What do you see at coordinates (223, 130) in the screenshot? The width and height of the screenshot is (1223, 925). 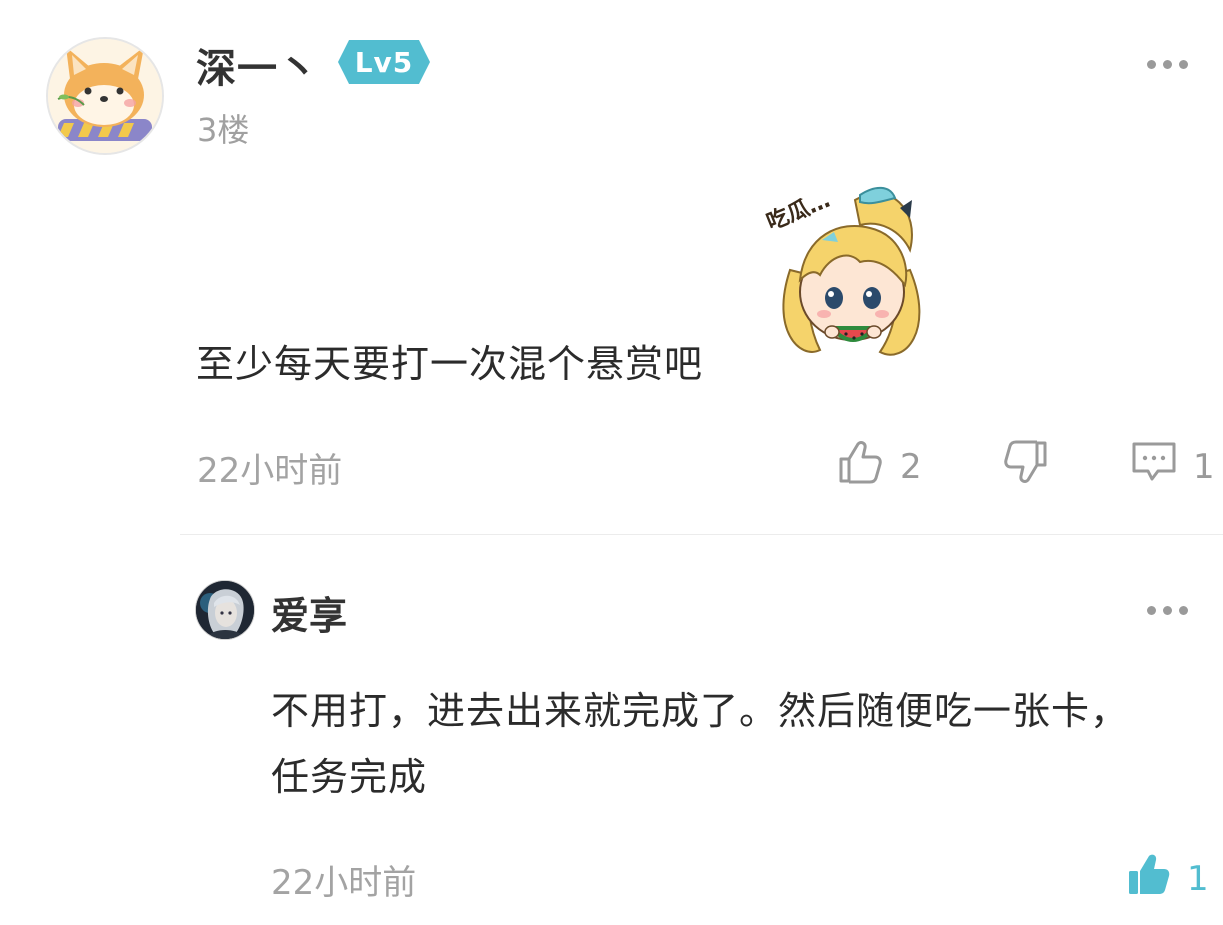 I see `floor-number: 3楼` at bounding box center [223, 130].